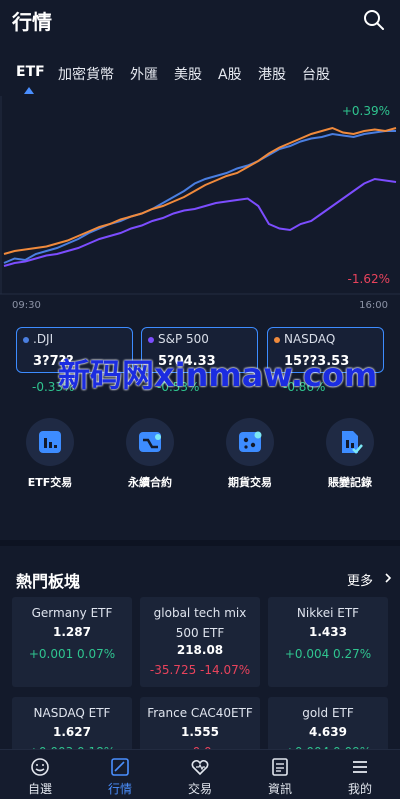 The width and height of the screenshot is (400, 799). What do you see at coordinates (360, 767) in the screenshot?
I see `menu-icon` at bounding box center [360, 767].